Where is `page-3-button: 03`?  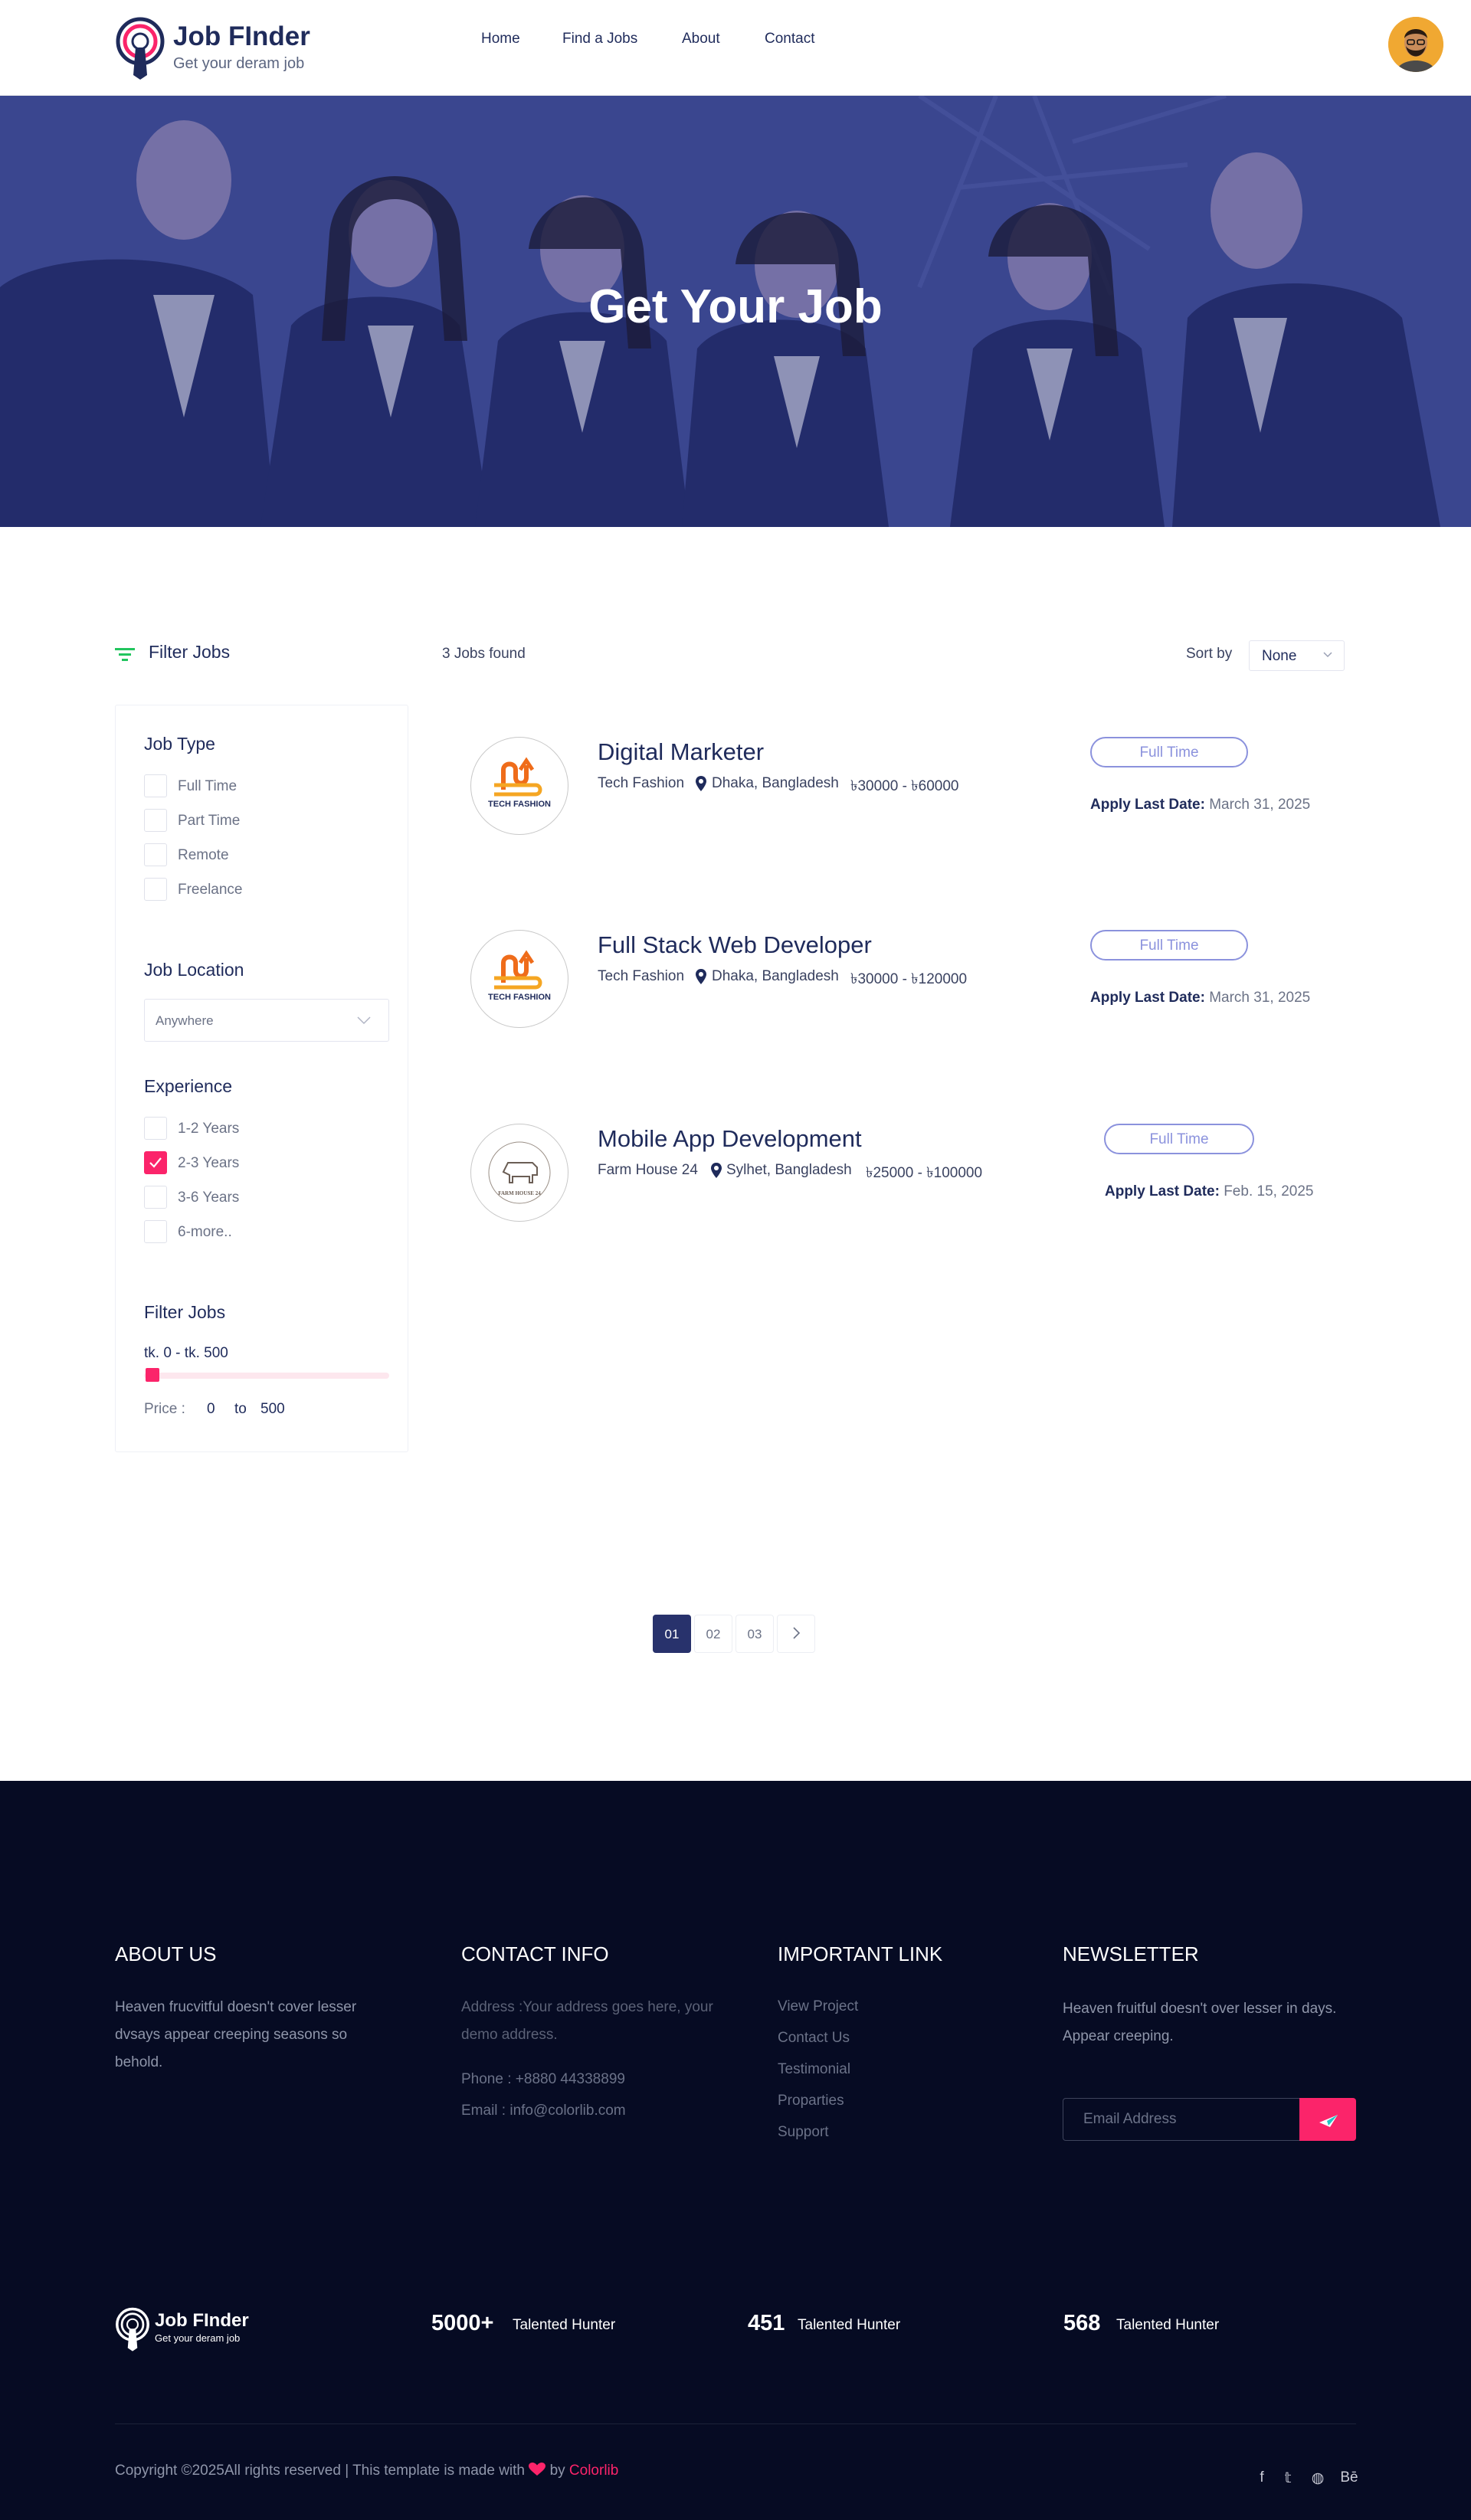 page-3-button: 03 is located at coordinates (755, 1634).